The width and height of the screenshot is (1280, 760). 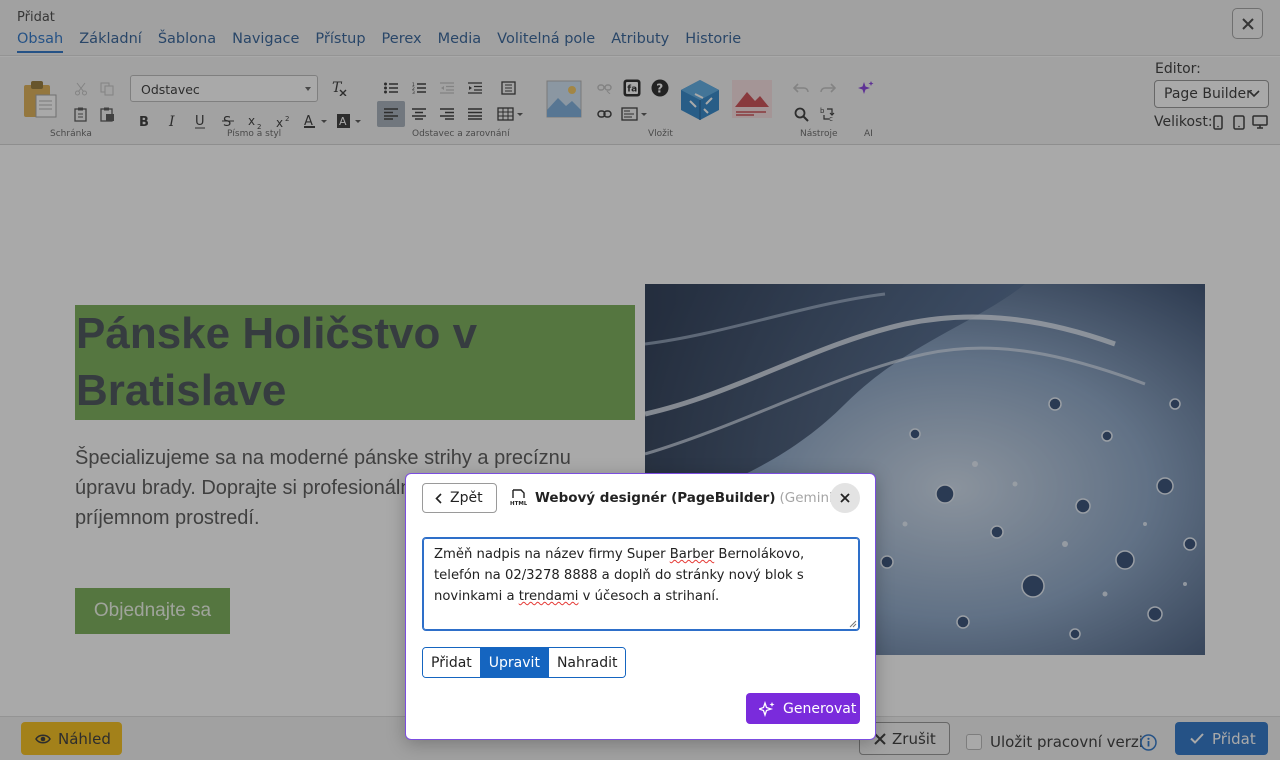 I want to click on undo-icon, so click(x=801, y=88).